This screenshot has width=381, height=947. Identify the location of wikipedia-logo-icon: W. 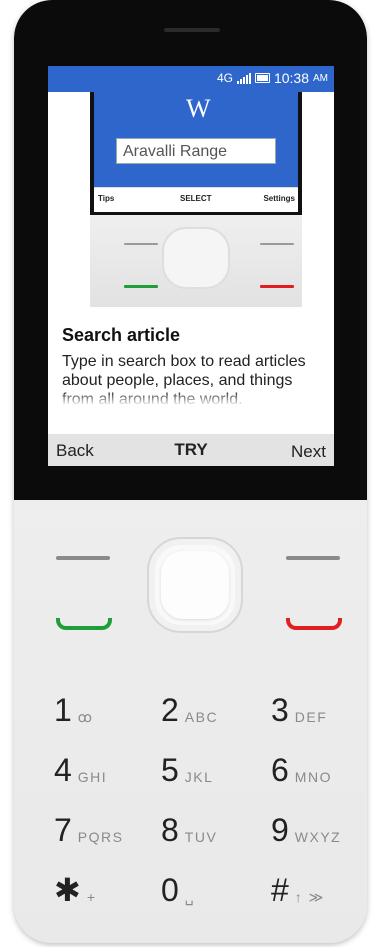
(198, 108).